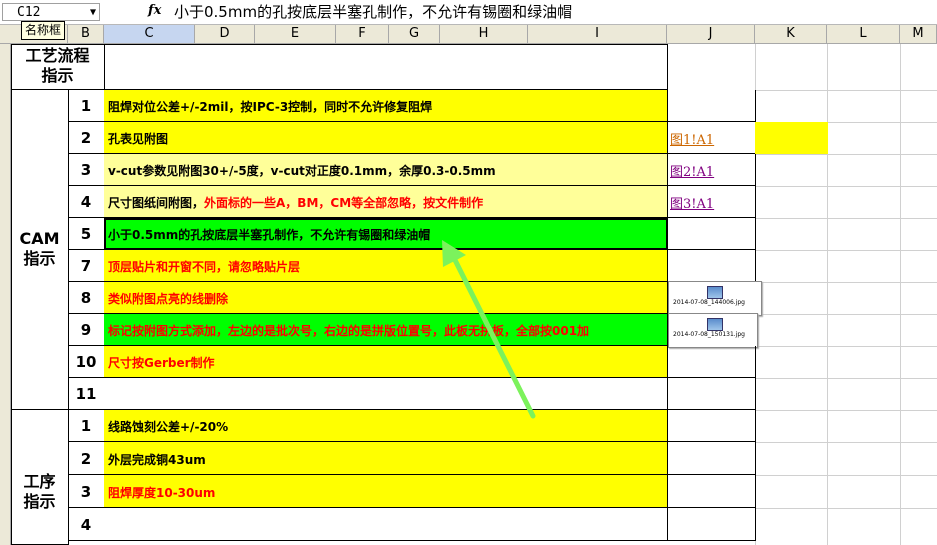 The height and width of the screenshot is (545, 937). I want to click on name-box-tooltip: 名称框, so click(43, 30).